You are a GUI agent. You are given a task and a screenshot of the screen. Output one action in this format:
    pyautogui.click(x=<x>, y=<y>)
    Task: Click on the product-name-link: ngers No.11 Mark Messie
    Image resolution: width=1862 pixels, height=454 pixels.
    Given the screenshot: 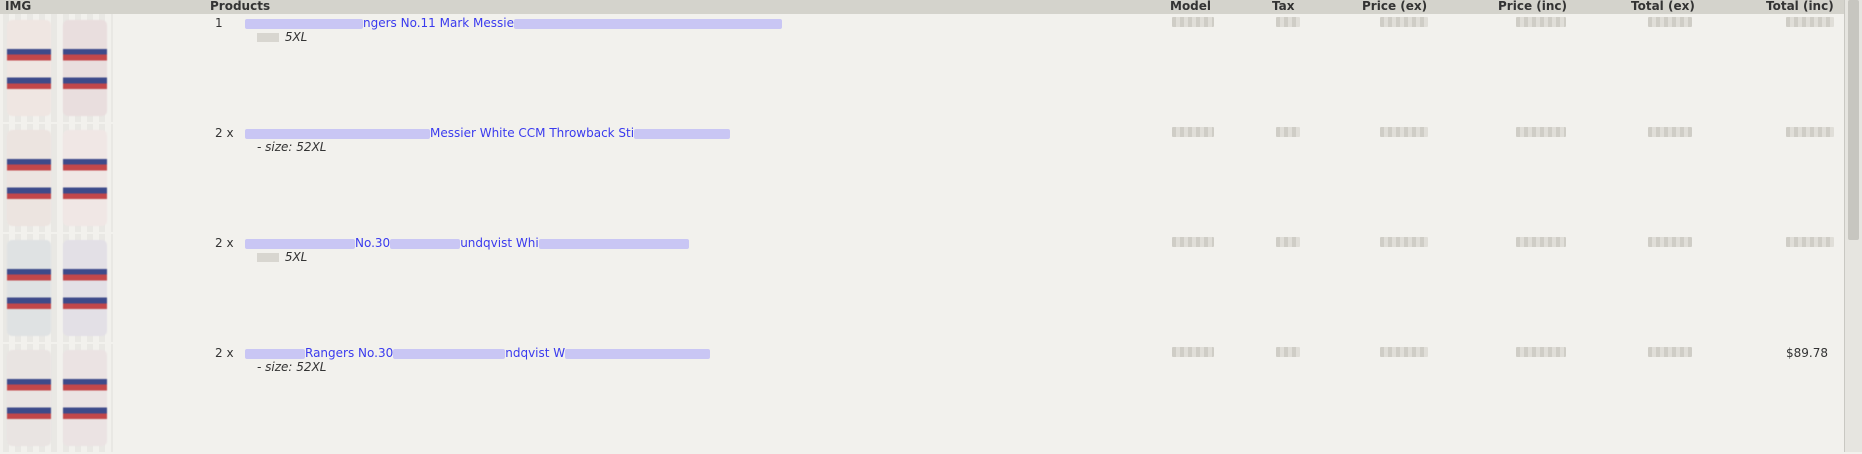 What is the action you would take?
    pyautogui.click(x=513, y=23)
    